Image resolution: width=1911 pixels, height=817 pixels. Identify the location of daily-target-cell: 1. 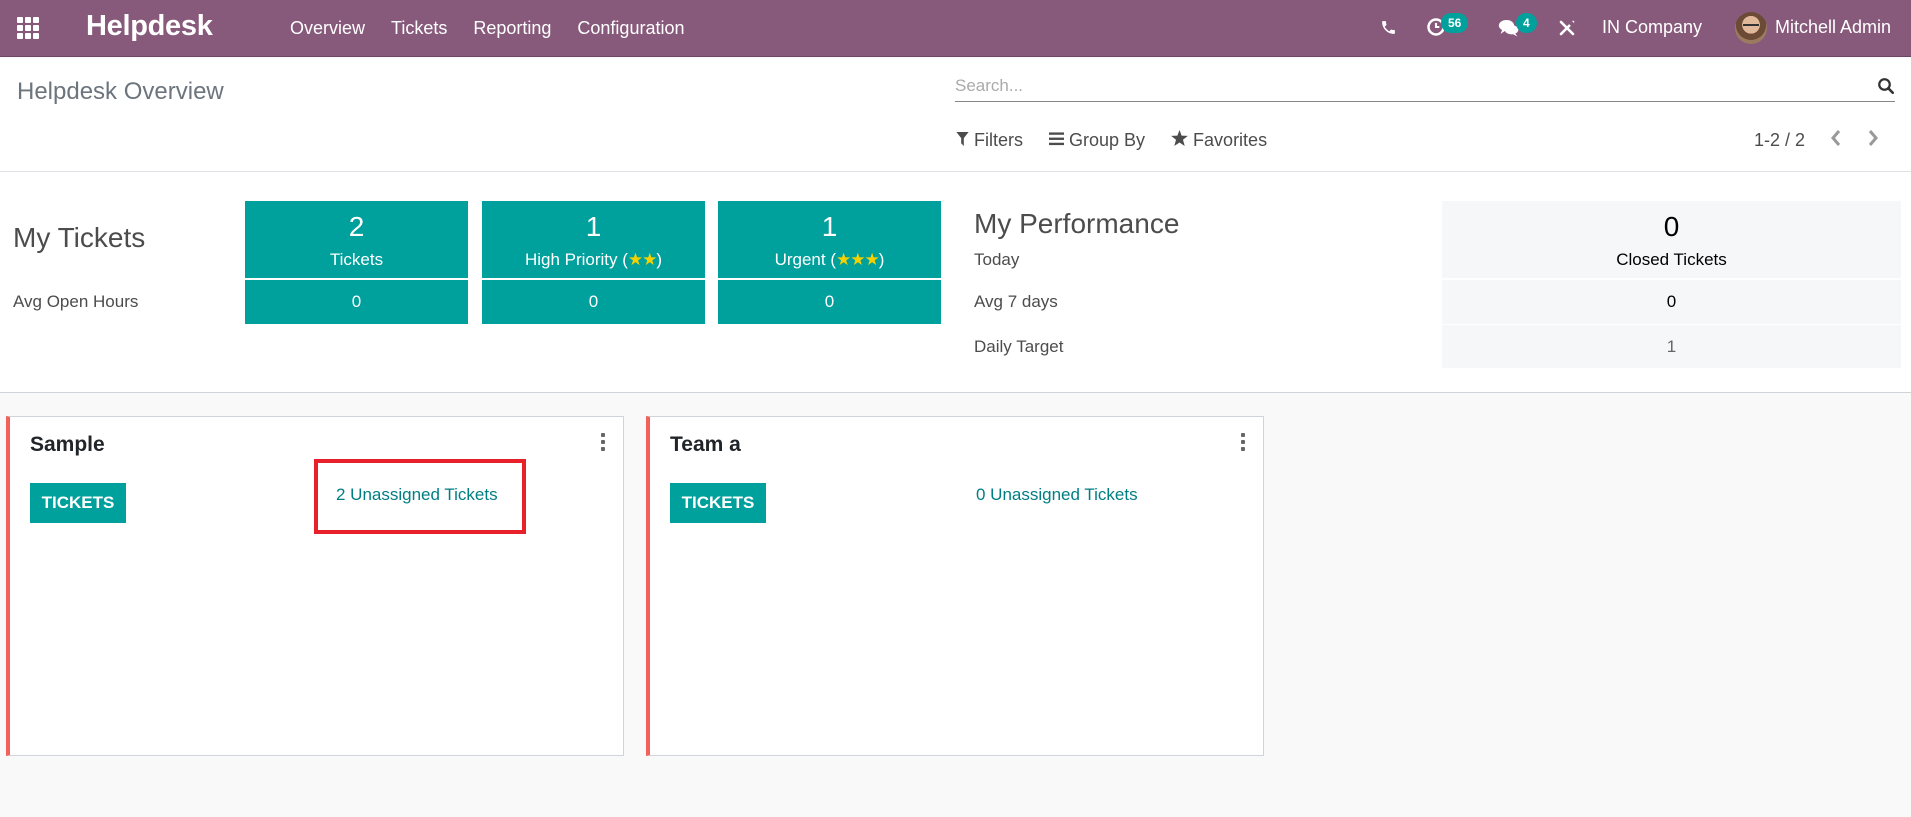
(1671, 346).